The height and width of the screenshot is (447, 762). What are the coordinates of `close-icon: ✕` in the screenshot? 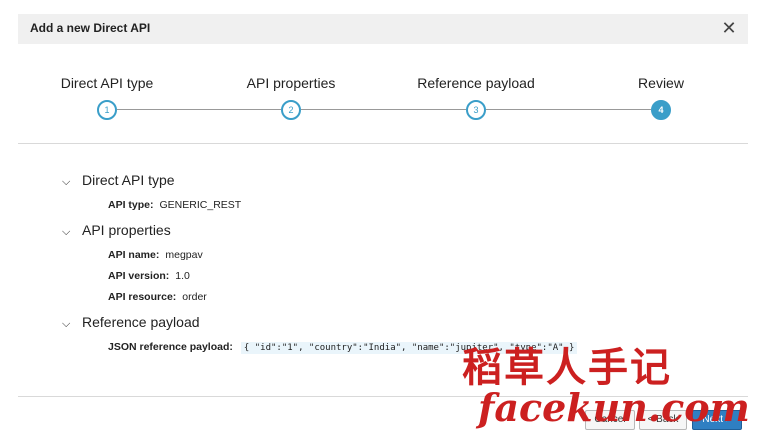 It's located at (729, 28).